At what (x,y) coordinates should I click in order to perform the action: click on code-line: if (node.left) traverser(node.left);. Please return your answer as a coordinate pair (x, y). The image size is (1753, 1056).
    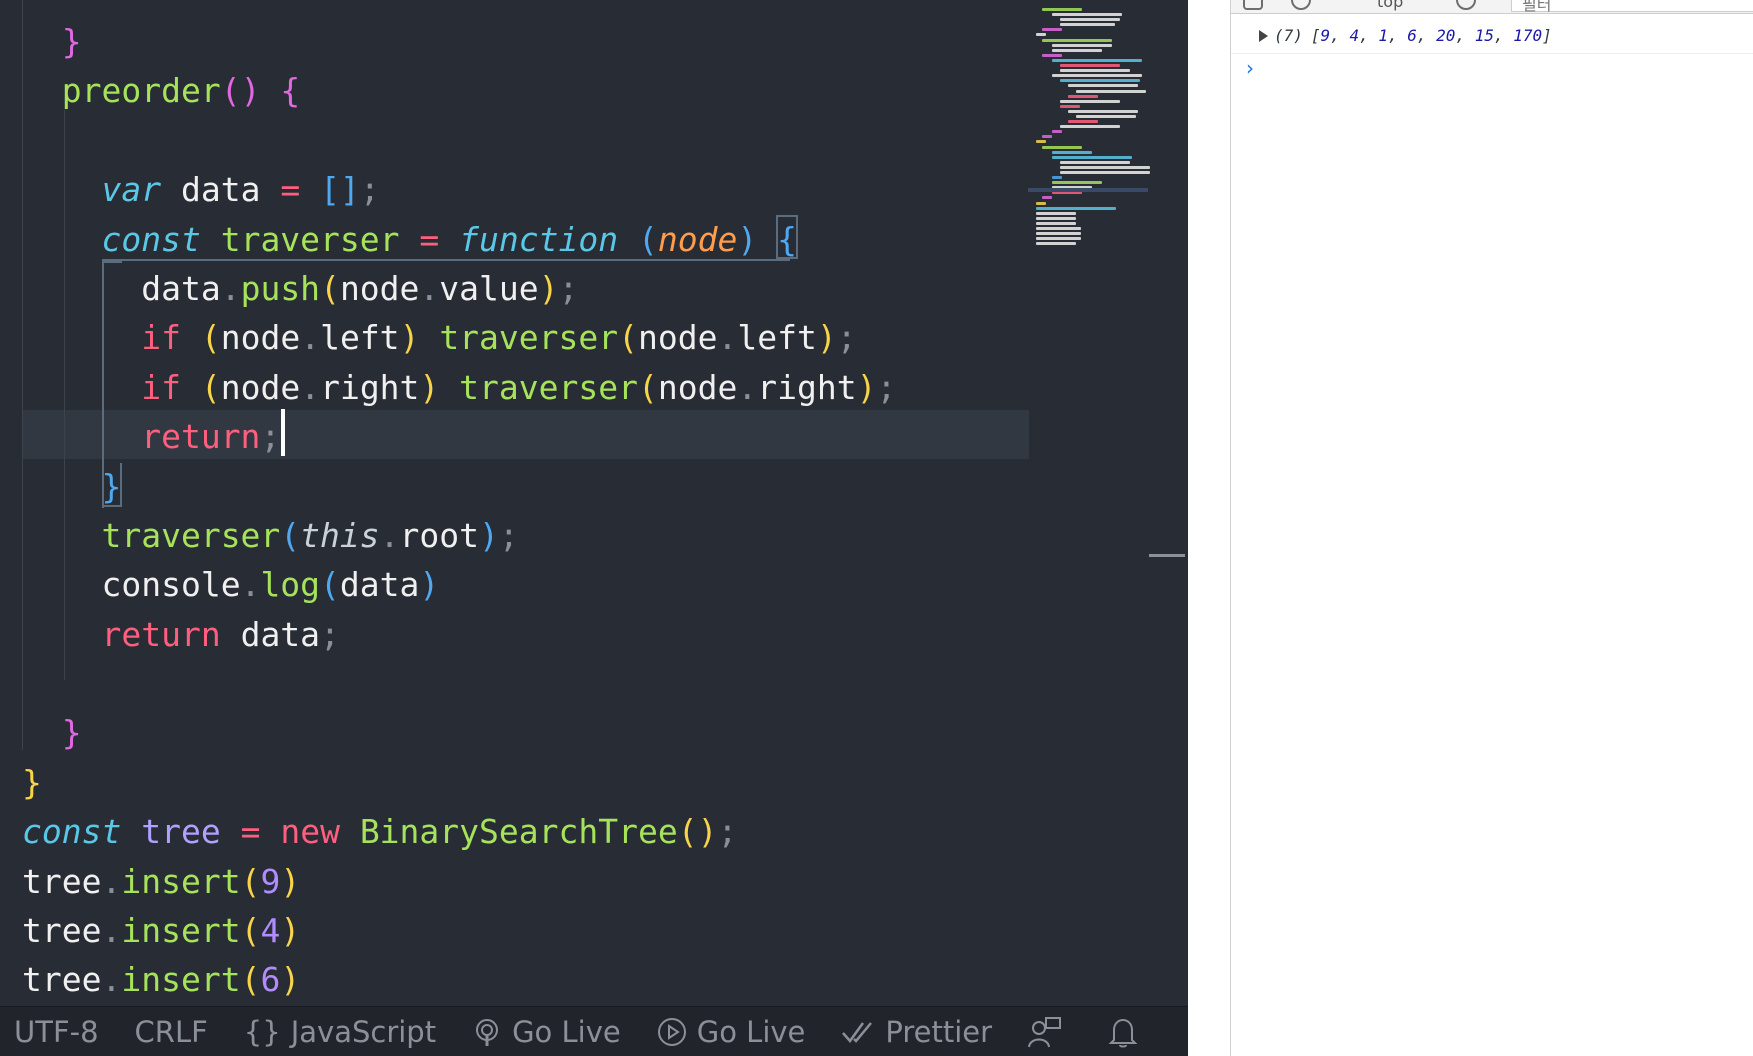
    Looking at the image, I should click on (459, 337).